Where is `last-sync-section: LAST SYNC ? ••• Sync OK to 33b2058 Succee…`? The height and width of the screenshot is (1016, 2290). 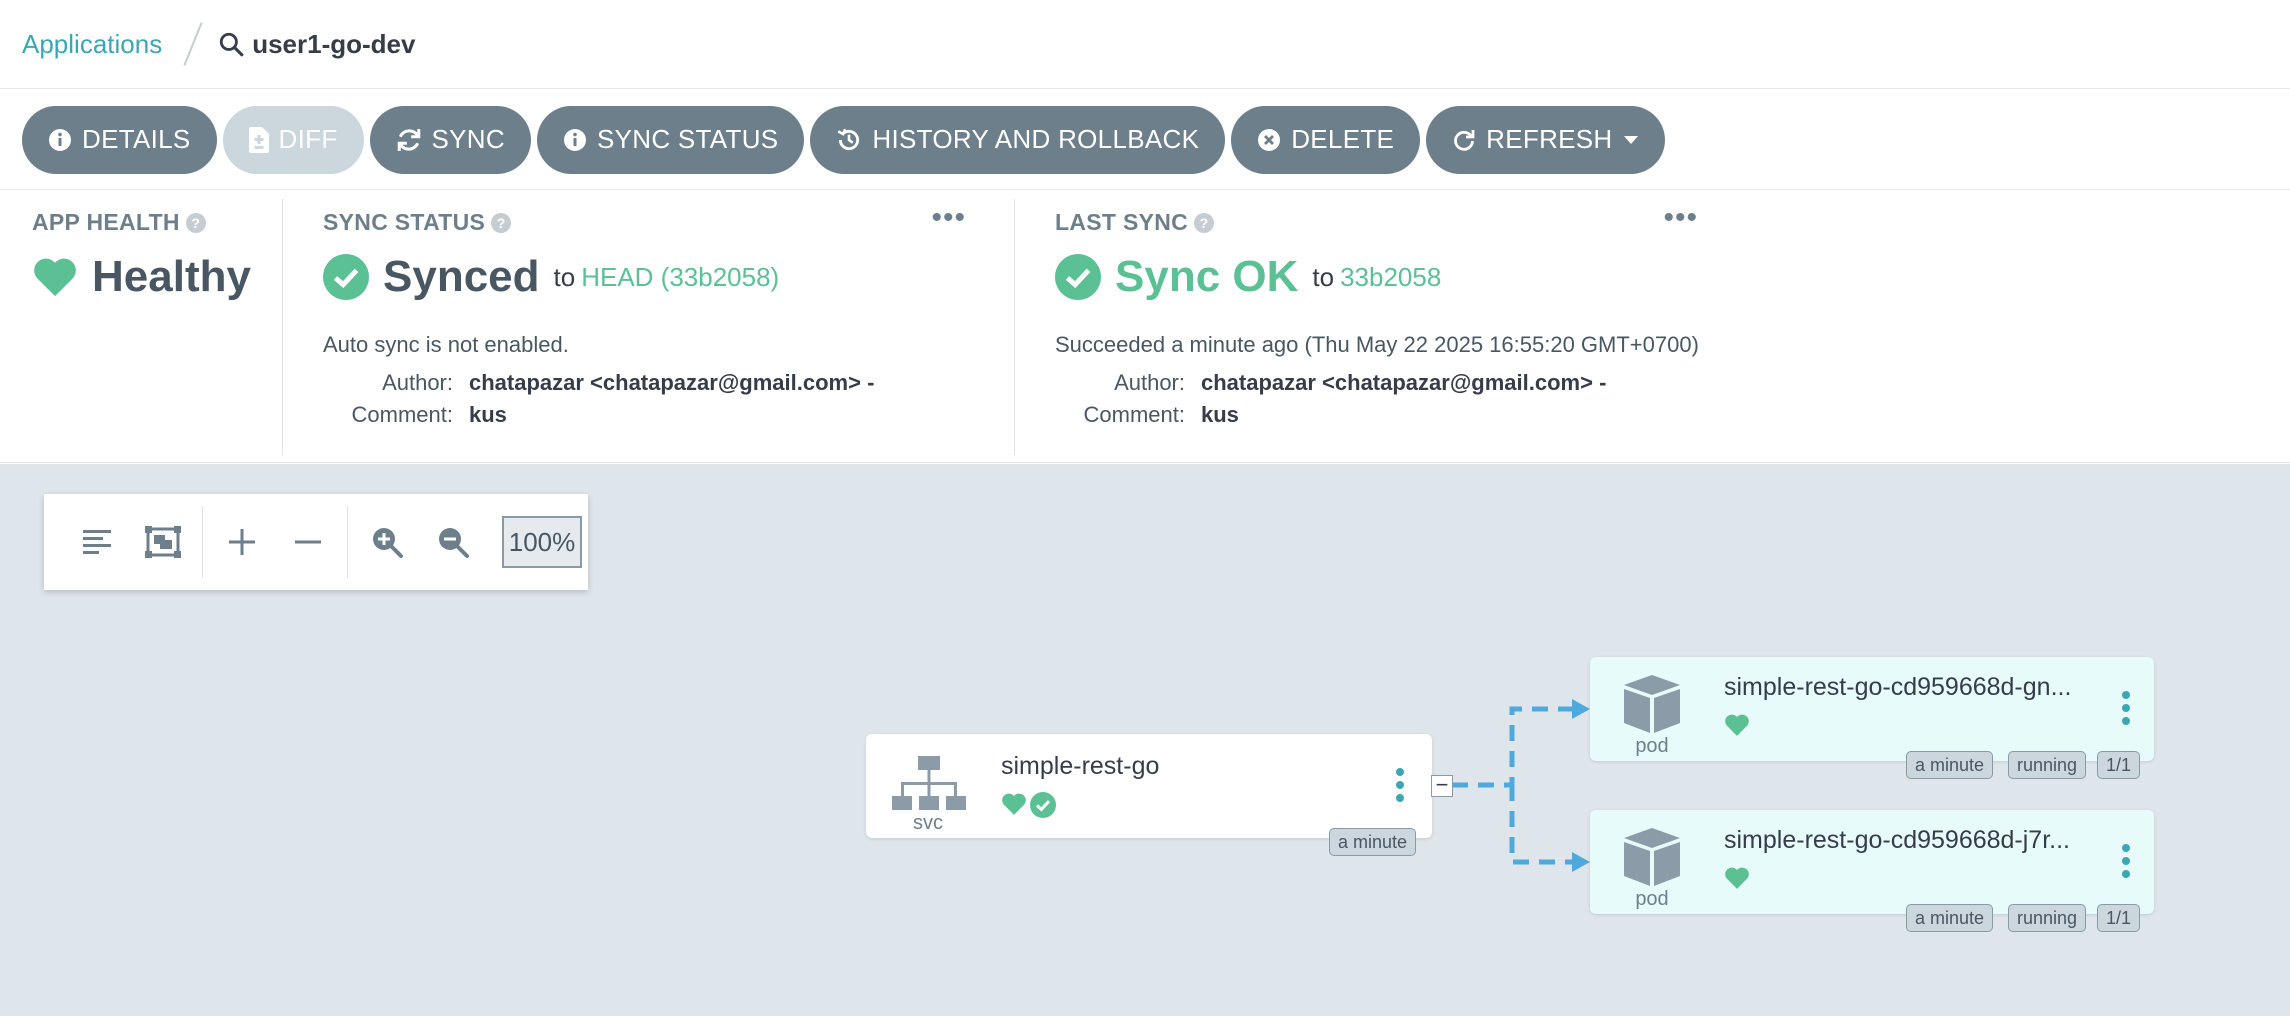
last-sync-section: LAST SYNC ? ••• Sync OK to 33b2058 Succee… is located at coordinates (1380, 327).